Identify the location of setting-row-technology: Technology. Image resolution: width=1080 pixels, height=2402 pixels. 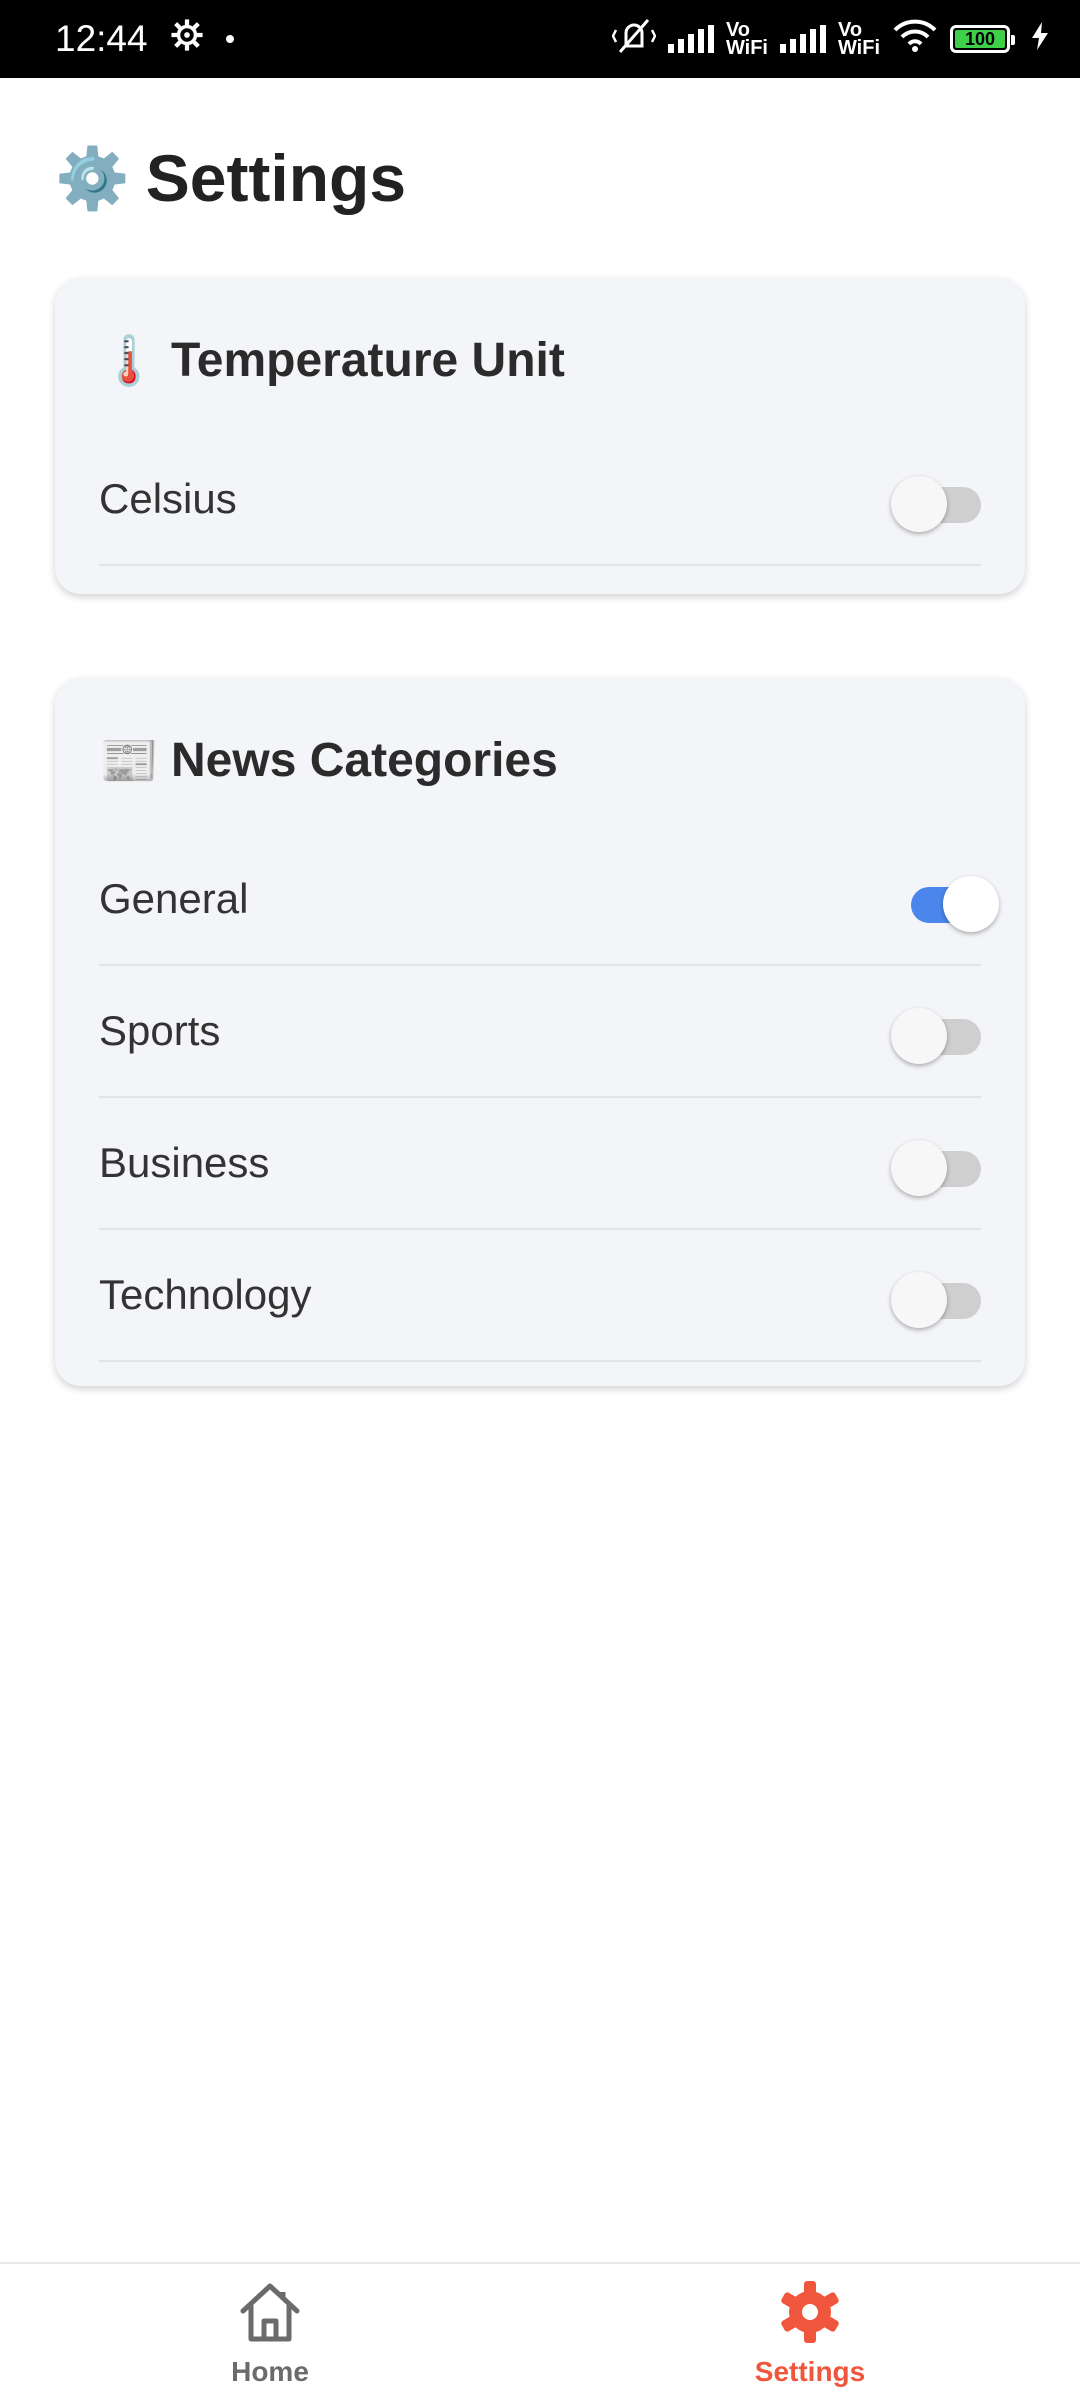
(540, 1296).